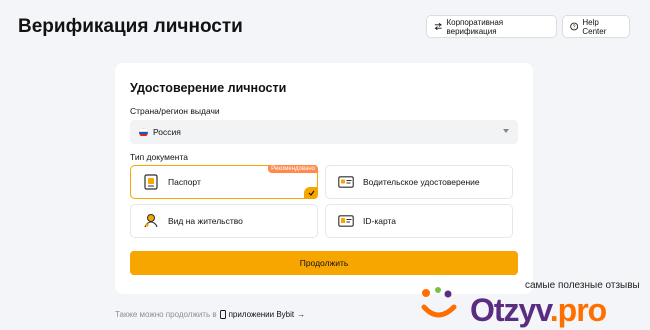 The height and width of the screenshot is (330, 650). I want to click on option-residence-permit: Вид на жительство, so click(224, 221).